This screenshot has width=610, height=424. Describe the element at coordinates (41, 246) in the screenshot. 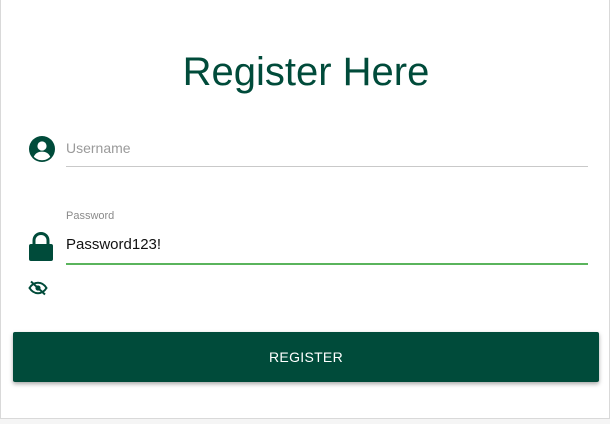

I see `lock-icon` at that location.